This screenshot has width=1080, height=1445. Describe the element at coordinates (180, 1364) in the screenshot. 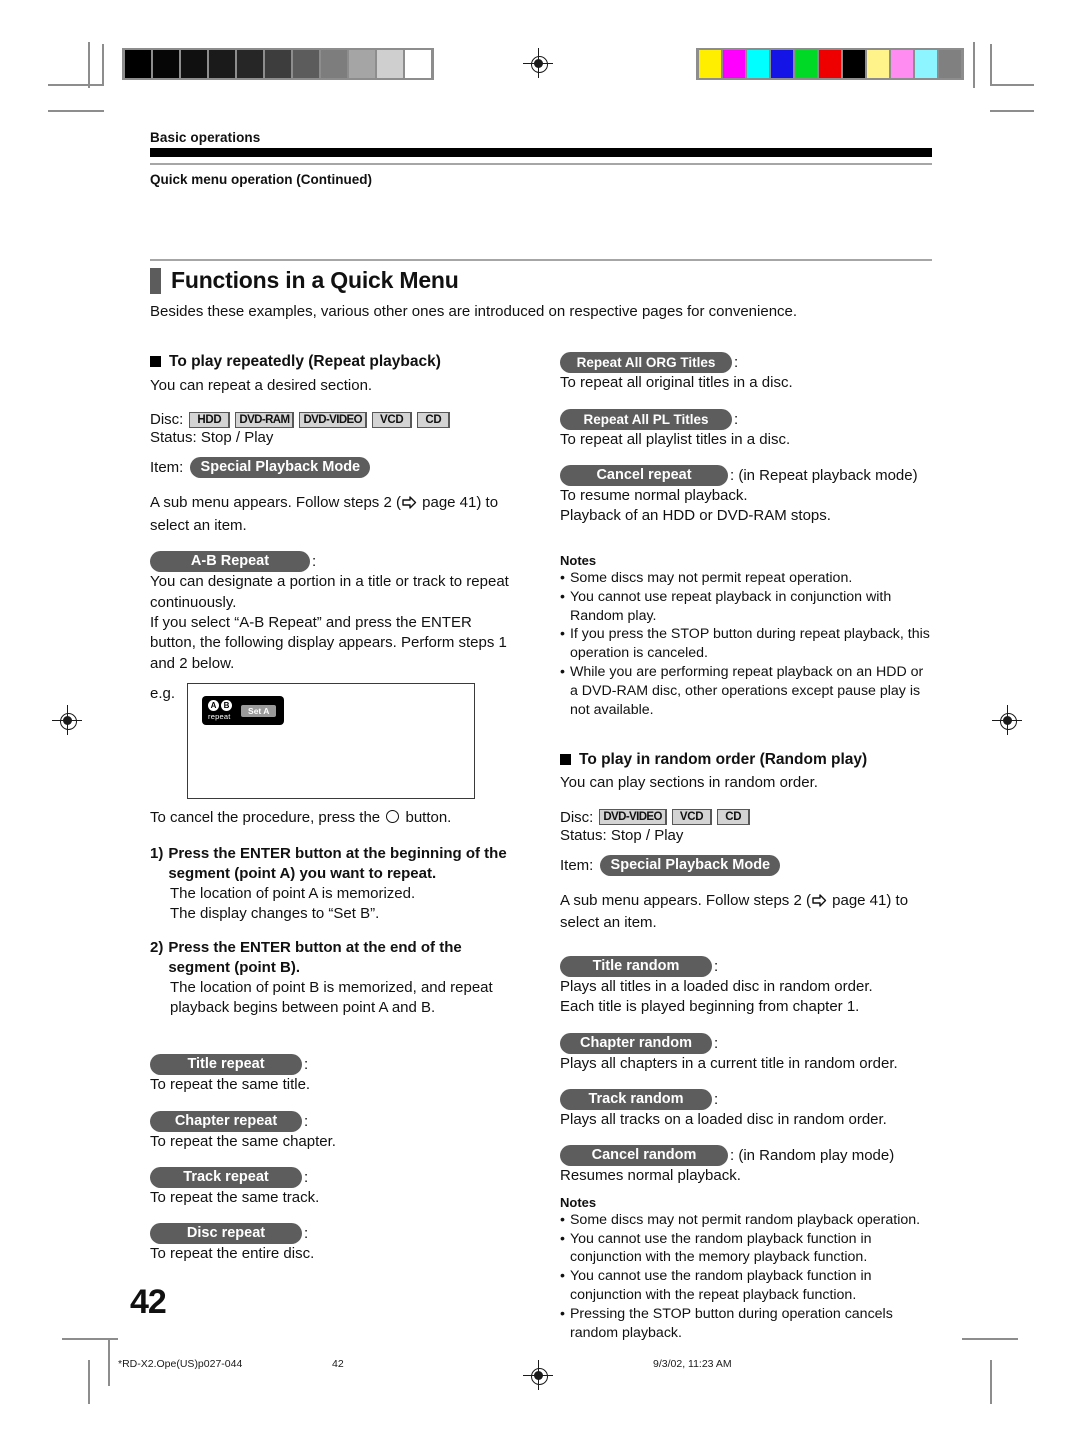

I see `footer-filename: *RD-X2.Ope(US)p027-044` at that location.